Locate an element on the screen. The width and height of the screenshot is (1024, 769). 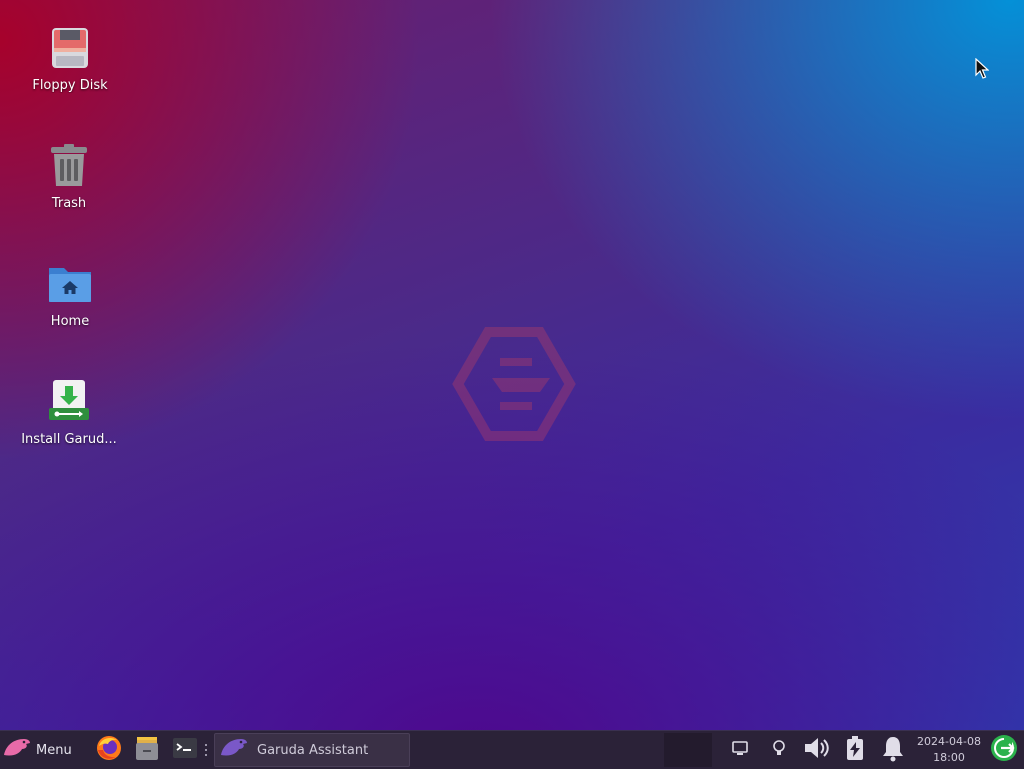
taskbar: Menu Garuda Assistant 2024-04-08 18:00 is located at coordinates (512, 749).